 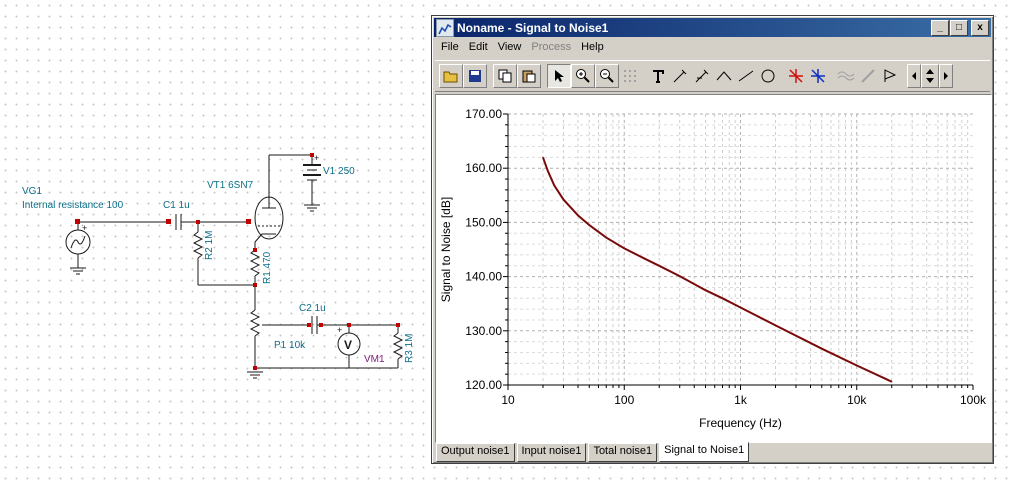 What do you see at coordinates (339, 330) in the screenshot?
I see `vm1-plus-sign: +` at bounding box center [339, 330].